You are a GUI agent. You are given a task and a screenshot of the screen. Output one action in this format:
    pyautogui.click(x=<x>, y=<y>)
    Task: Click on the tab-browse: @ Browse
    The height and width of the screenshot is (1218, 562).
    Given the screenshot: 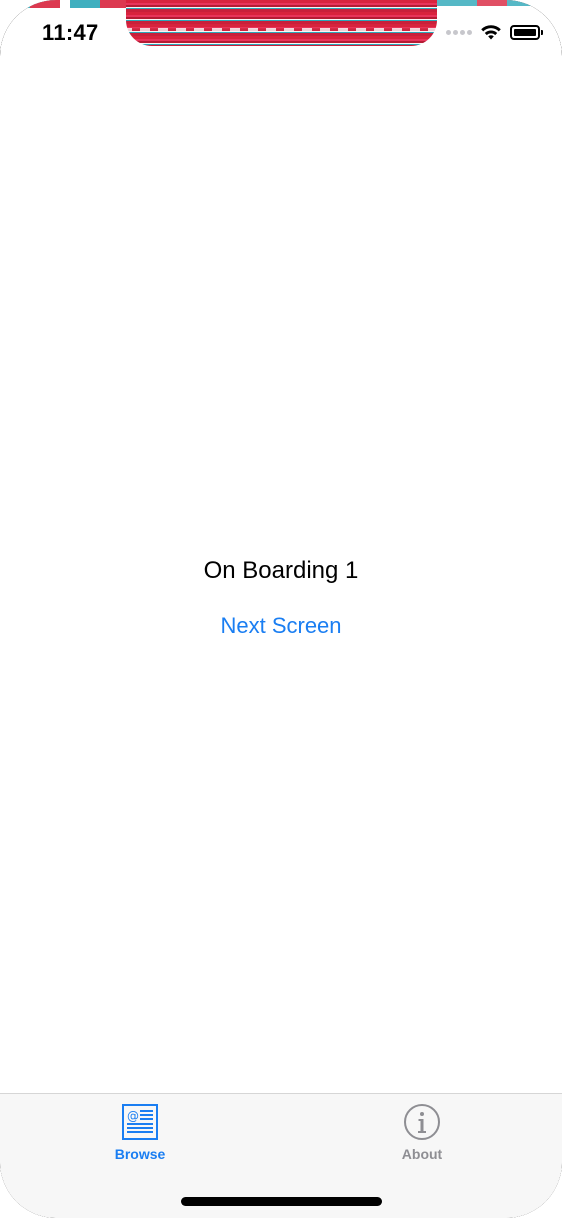 What is the action you would take?
    pyautogui.click(x=140, y=1132)
    